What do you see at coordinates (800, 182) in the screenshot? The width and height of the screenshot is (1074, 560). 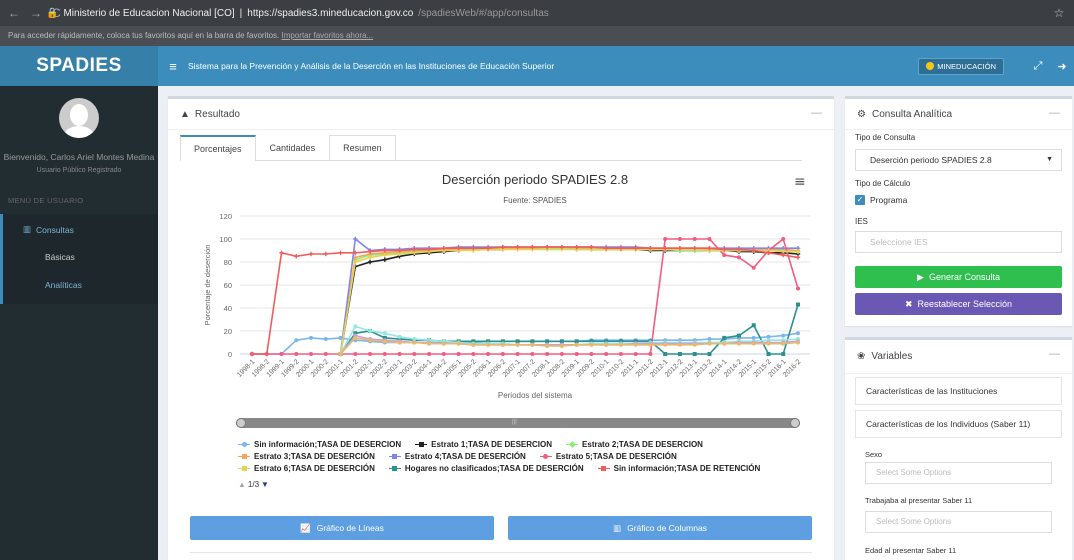 I see `chart-menu-icon: ≡` at bounding box center [800, 182].